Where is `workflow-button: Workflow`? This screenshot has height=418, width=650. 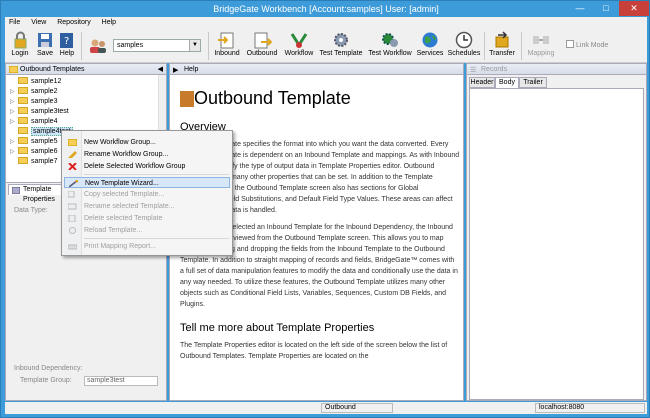 workflow-button: Workflow is located at coordinates (299, 44).